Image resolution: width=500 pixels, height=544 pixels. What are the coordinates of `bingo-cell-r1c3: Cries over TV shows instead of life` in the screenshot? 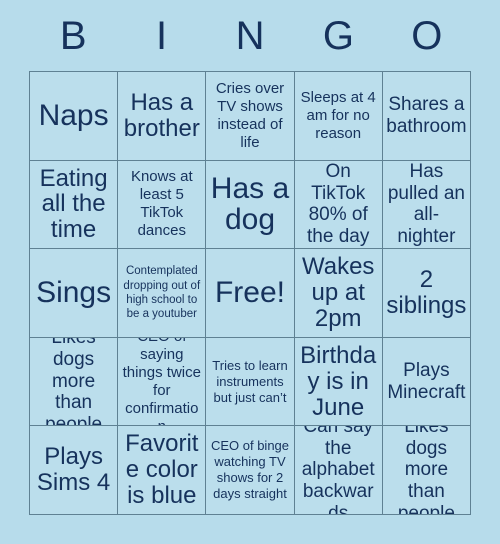 It's located at (250, 116).